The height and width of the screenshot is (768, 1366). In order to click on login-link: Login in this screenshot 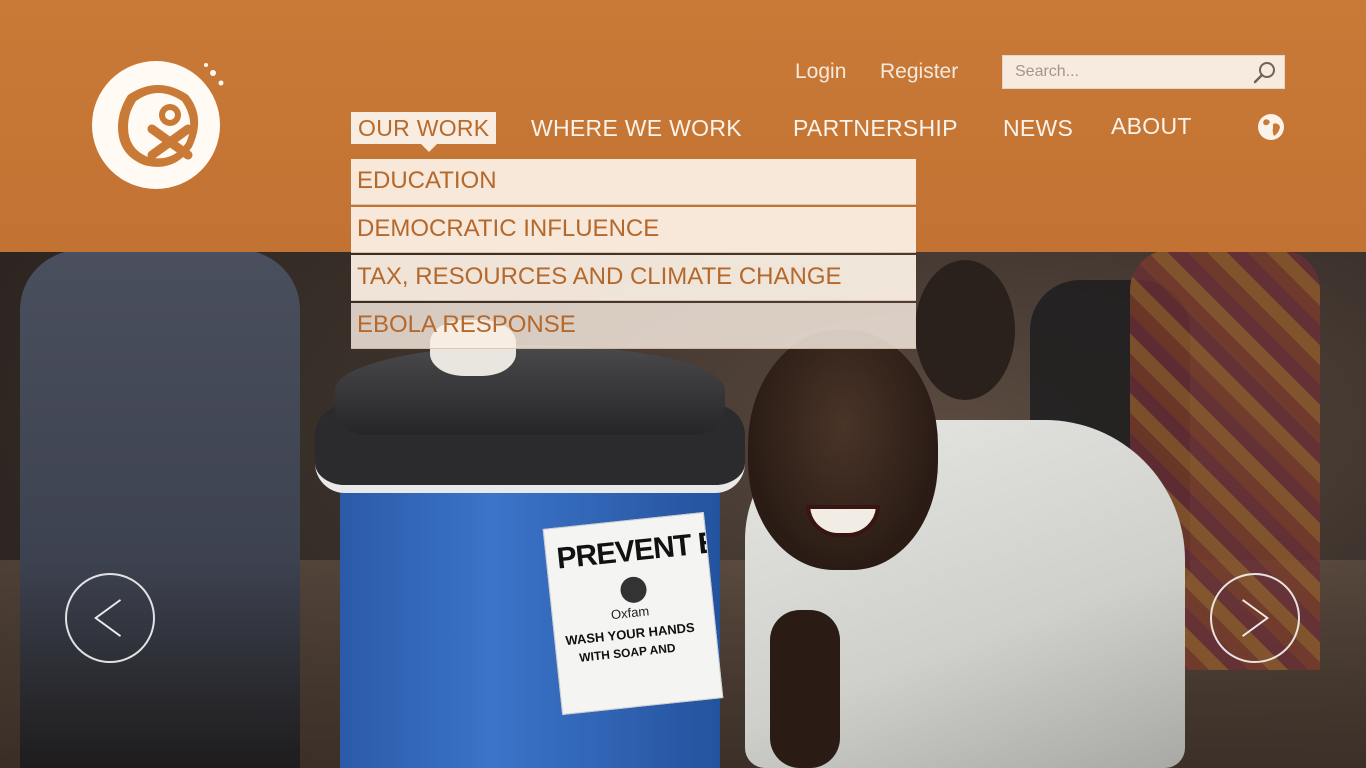, I will do `click(820, 72)`.